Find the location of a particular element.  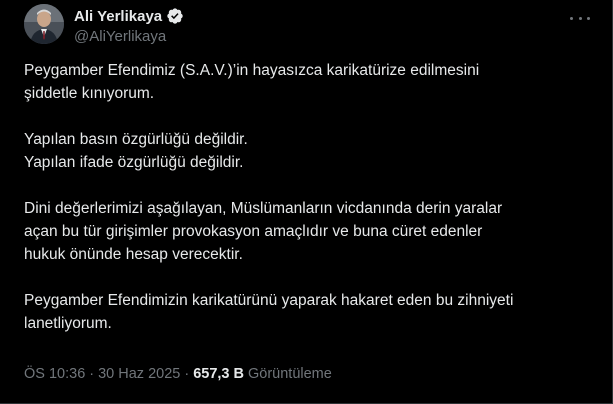

author-names: Ali Yerlikaya @AliYerlikaya is located at coordinates (129, 25).